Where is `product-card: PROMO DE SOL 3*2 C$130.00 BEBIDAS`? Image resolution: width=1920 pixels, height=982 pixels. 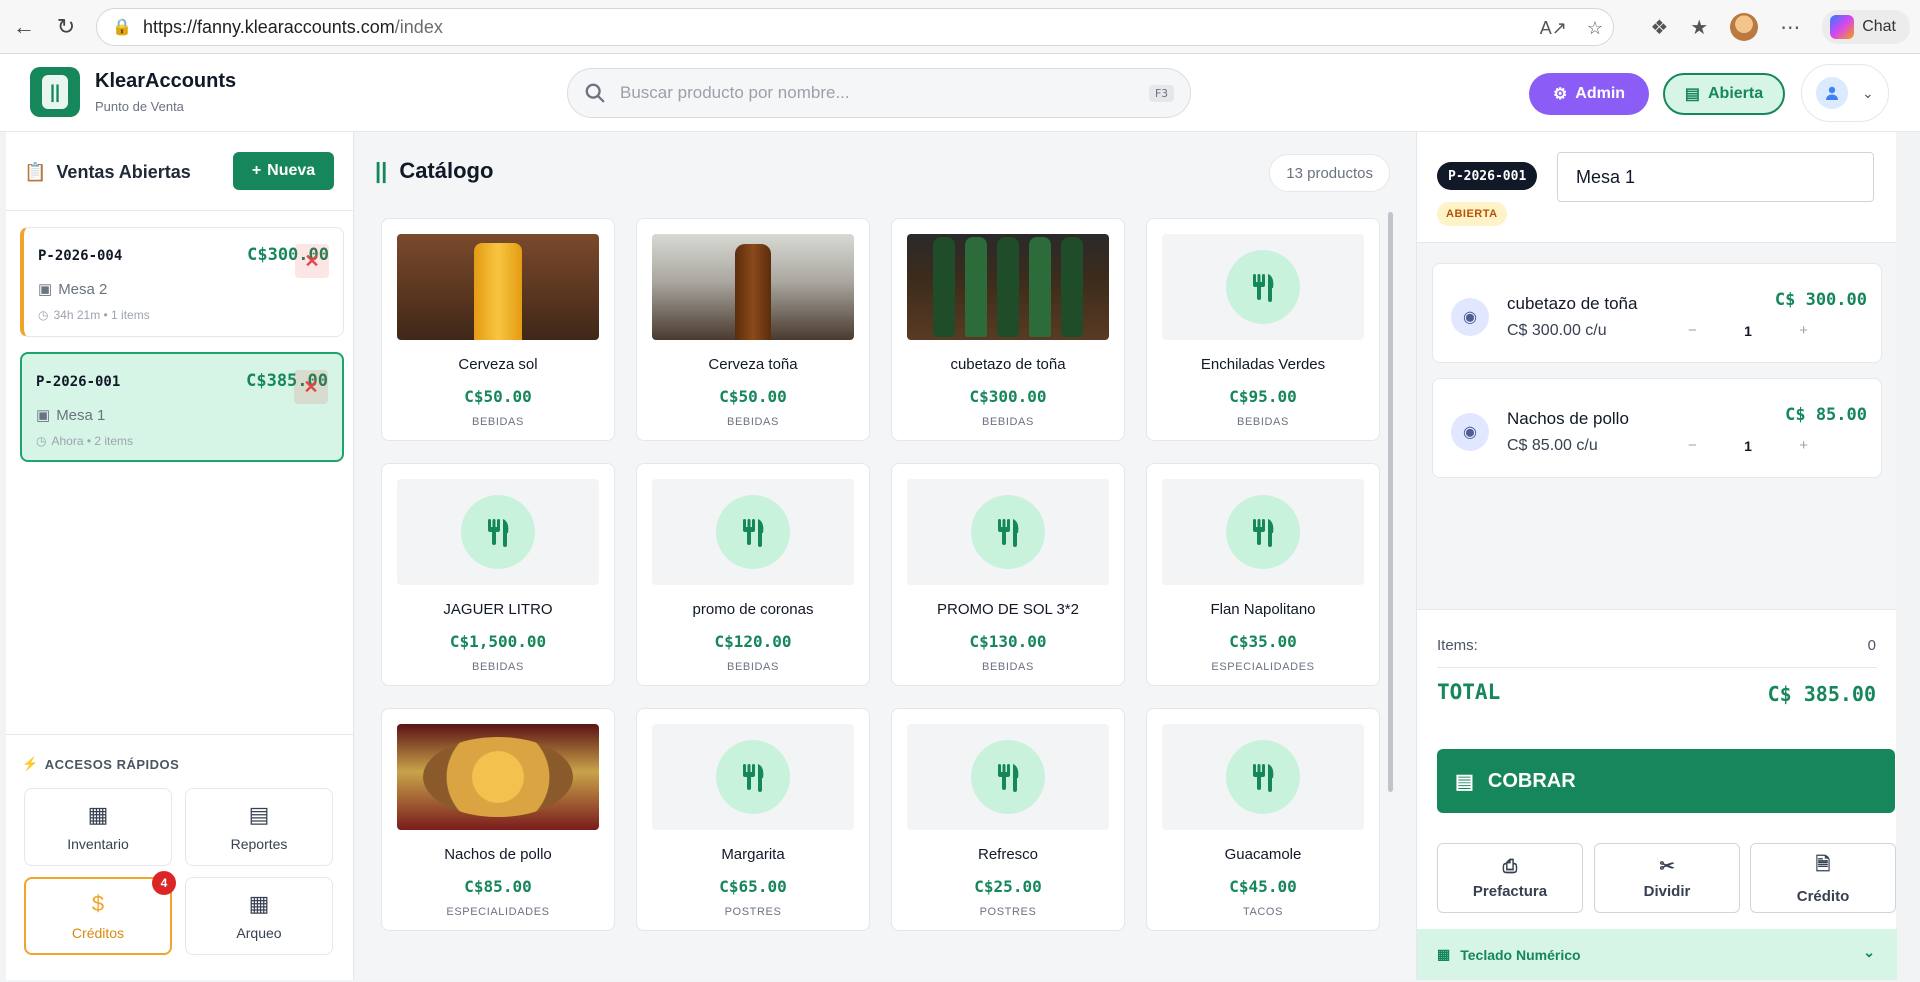
product-card: PROMO DE SOL 3*2 C$130.00 BEBIDAS is located at coordinates (1008, 574).